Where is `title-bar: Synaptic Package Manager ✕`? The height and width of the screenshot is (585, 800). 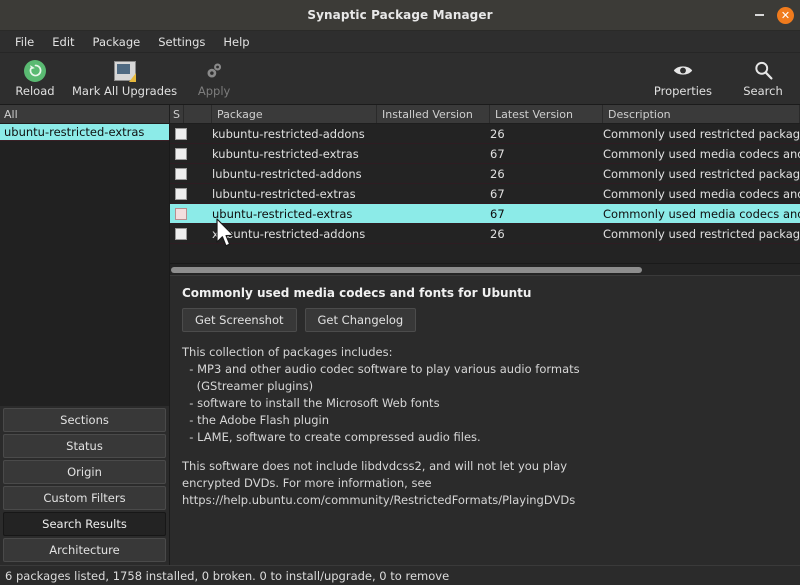
title-bar: Synaptic Package Manager ✕ is located at coordinates (400, 15).